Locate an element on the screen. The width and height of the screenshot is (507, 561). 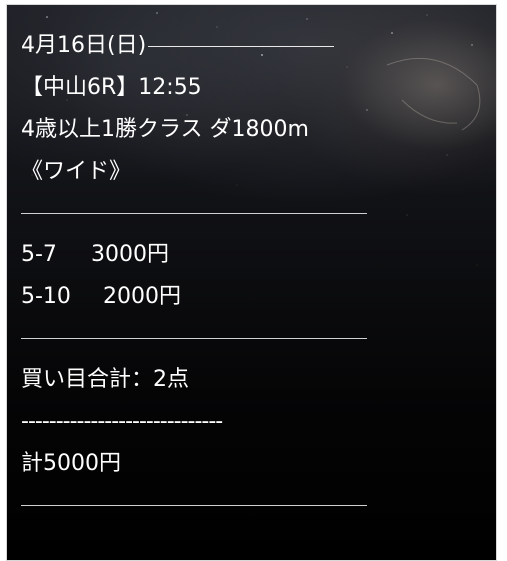
bet-type: 《ワイド》 is located at coordinates (76, 171).